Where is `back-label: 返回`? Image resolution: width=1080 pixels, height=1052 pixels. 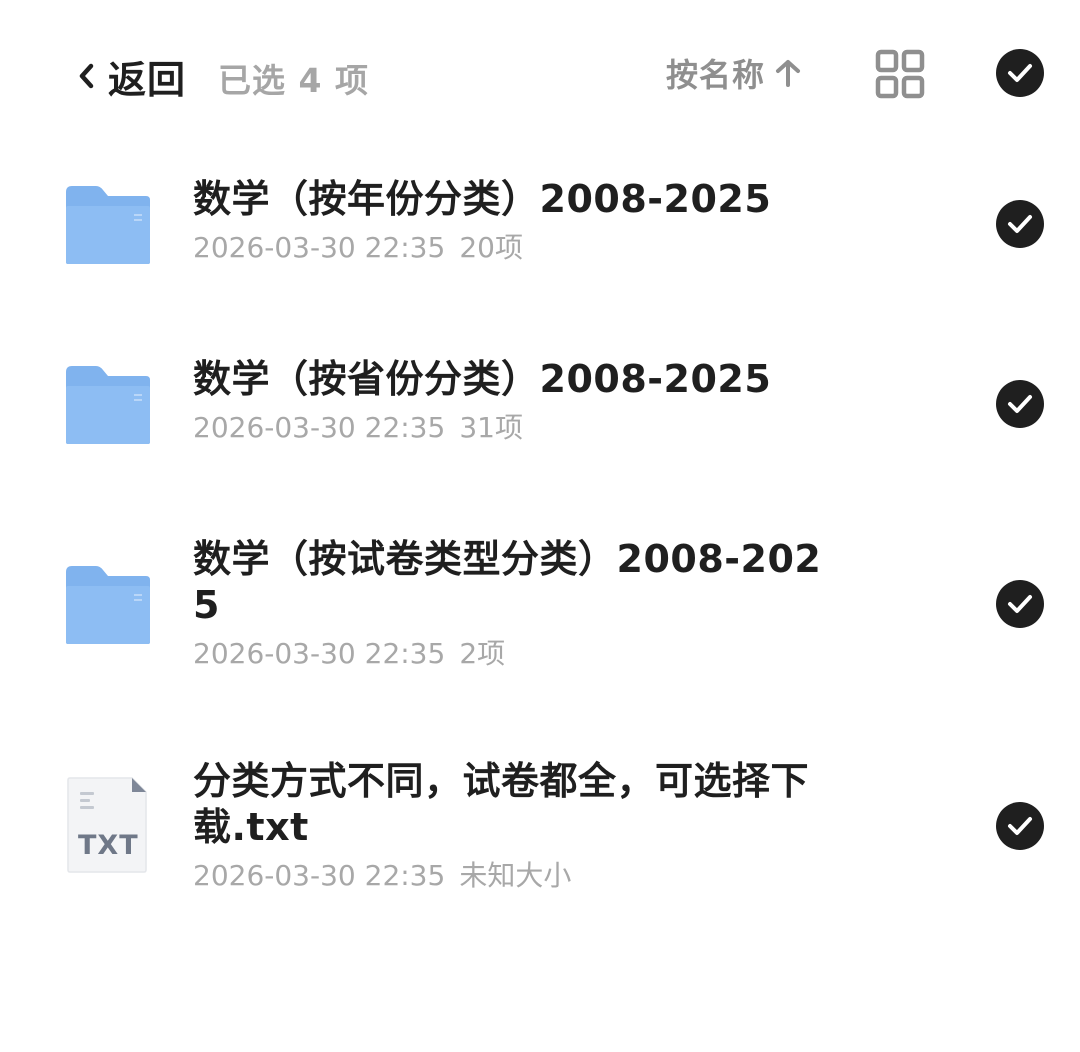 back-label: 返回 is located at coordinates (147, 79).